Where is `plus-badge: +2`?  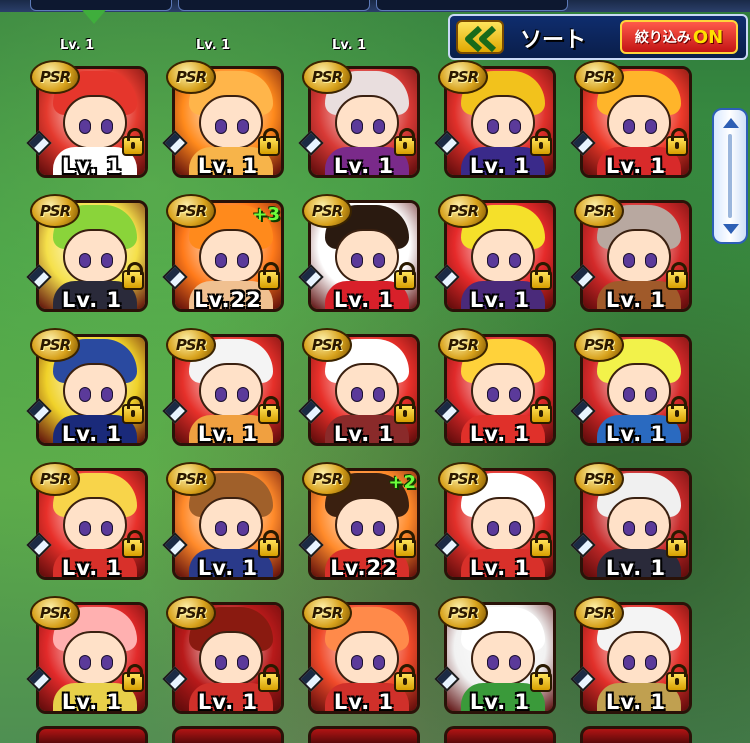 plus-badge: +2 is located at coordinates (402, 482).